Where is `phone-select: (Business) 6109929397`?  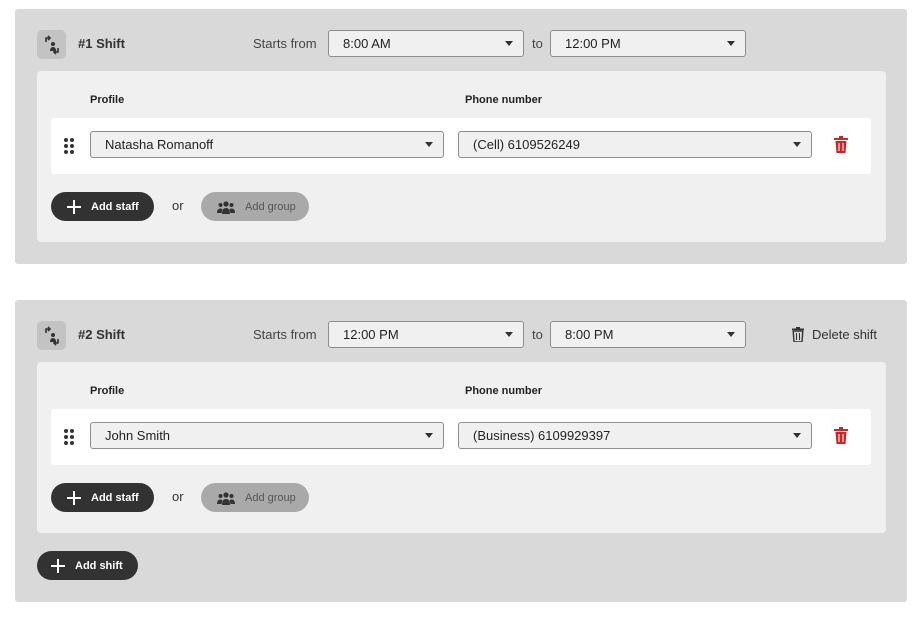 phone-select: (Business) 6109929397 is located at coordinates (635, 435).